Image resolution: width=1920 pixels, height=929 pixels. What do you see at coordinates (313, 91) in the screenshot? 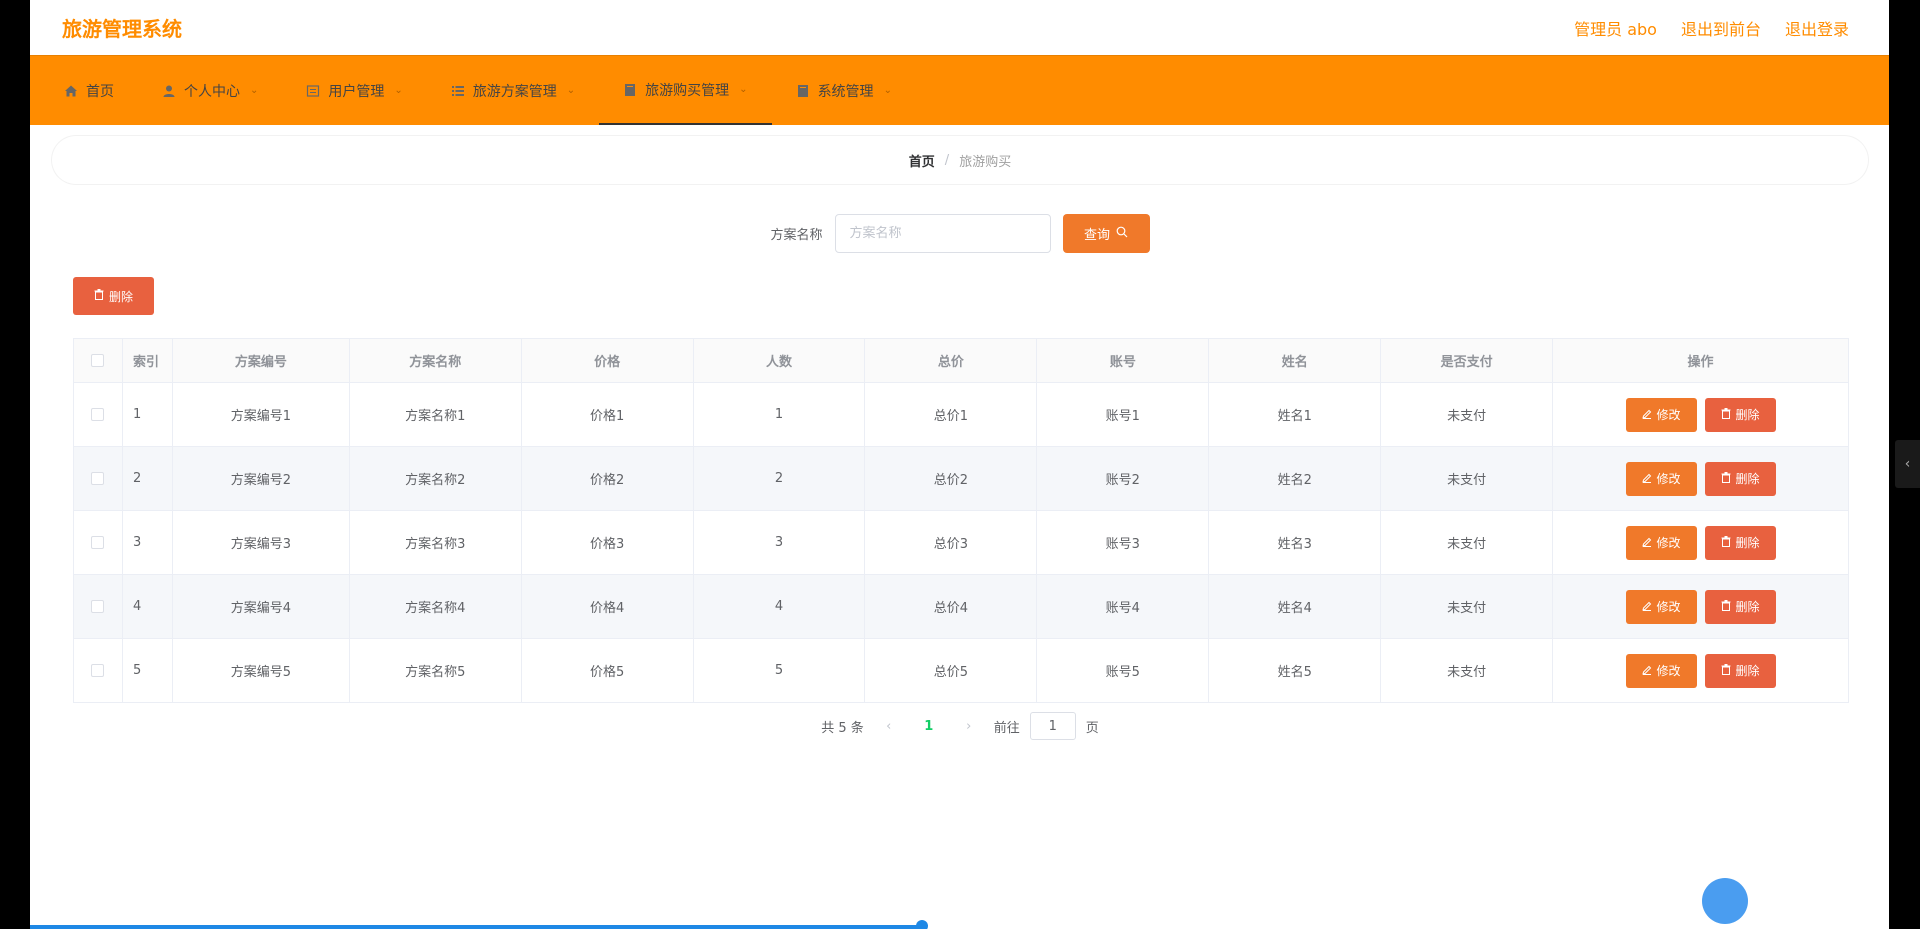
I see `list-icon` at bounding box center [313, 91].